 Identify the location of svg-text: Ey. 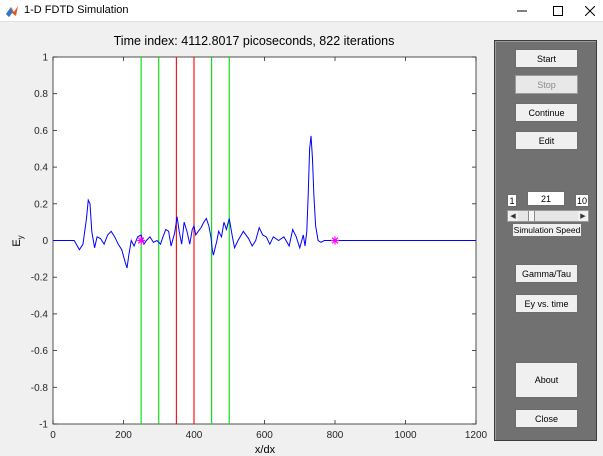
(18, 240).